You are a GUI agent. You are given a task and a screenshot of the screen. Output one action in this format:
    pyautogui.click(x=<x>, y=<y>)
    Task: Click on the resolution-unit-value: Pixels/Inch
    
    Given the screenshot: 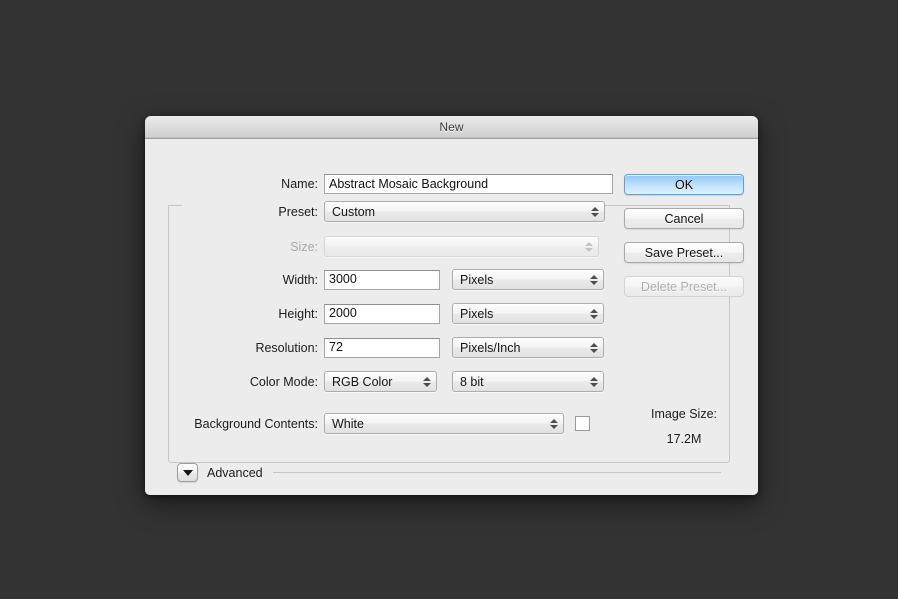 What is the action you would take?
    pyautogui.click(x=490, y=347)
    